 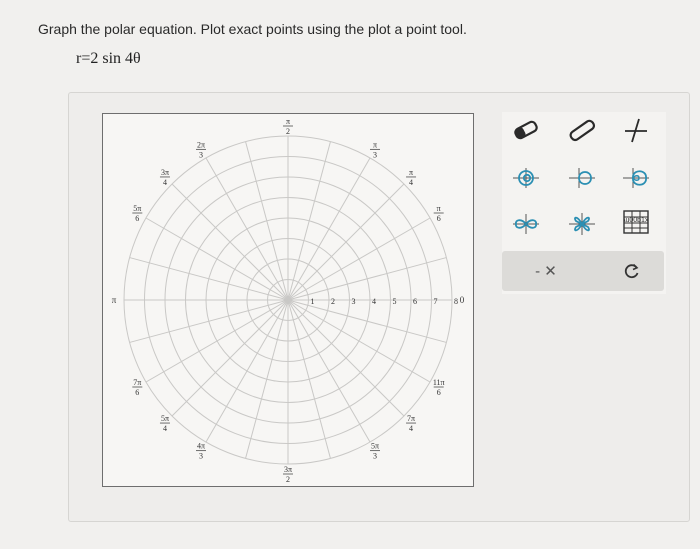 I want to click on angle-value: 0, so click(x=462, y=300).